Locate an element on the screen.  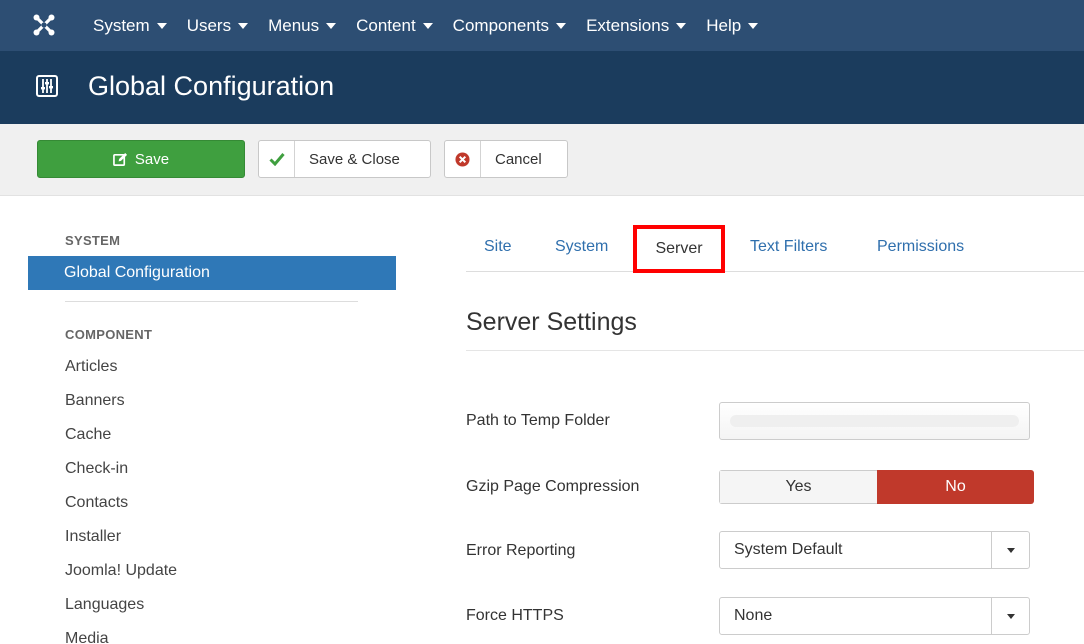
menu-label: Menus is located at coordinates (294, 25).